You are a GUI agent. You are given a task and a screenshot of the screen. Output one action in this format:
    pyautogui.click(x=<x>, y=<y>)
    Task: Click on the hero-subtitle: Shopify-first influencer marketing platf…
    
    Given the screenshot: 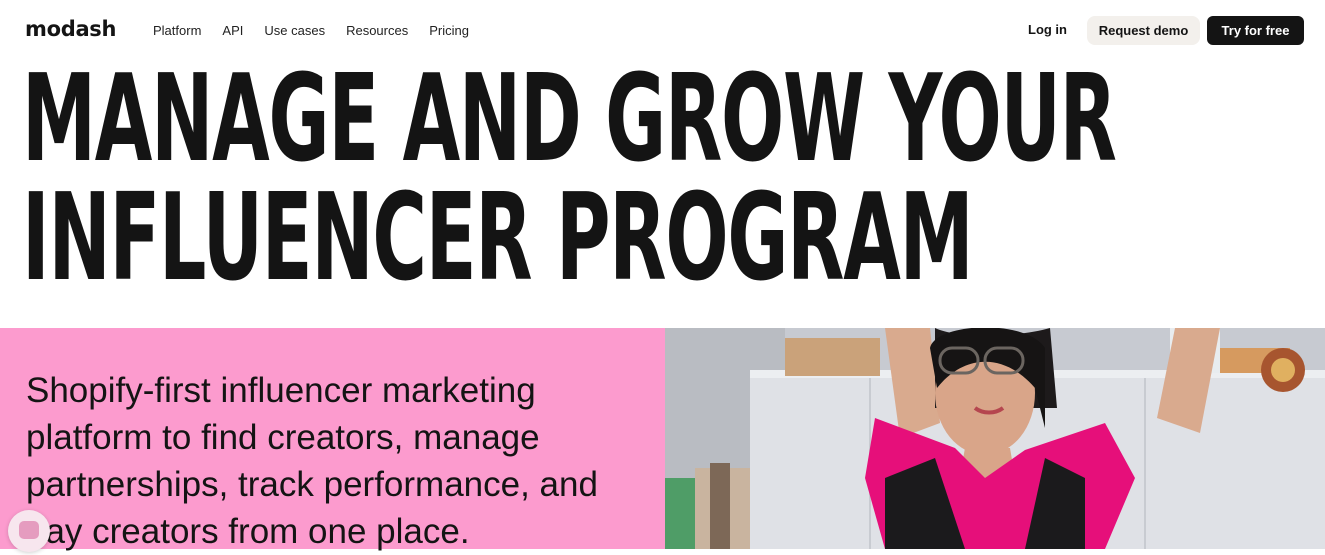 What is the action you would take?
    pyautogui.click(x=312, y=461)
    